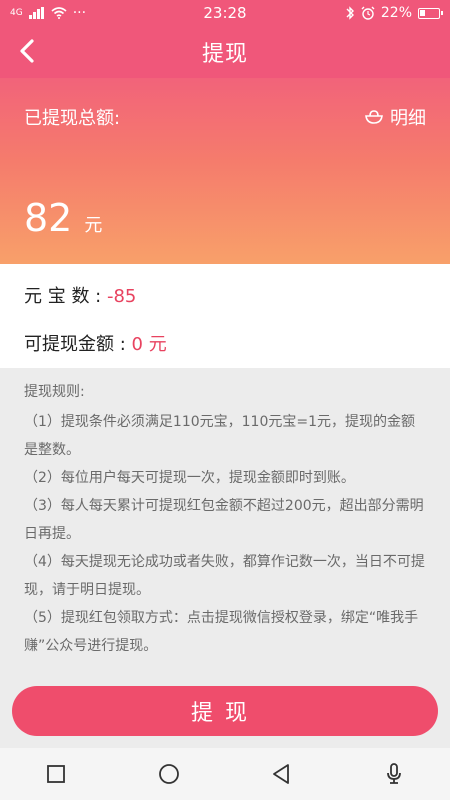 The width and height of the screenshot is (450, 800). What do you see at coordinates (121, 296) in the screenshot?
I see `ingots-value: -85` at bounding box center [121, 296].